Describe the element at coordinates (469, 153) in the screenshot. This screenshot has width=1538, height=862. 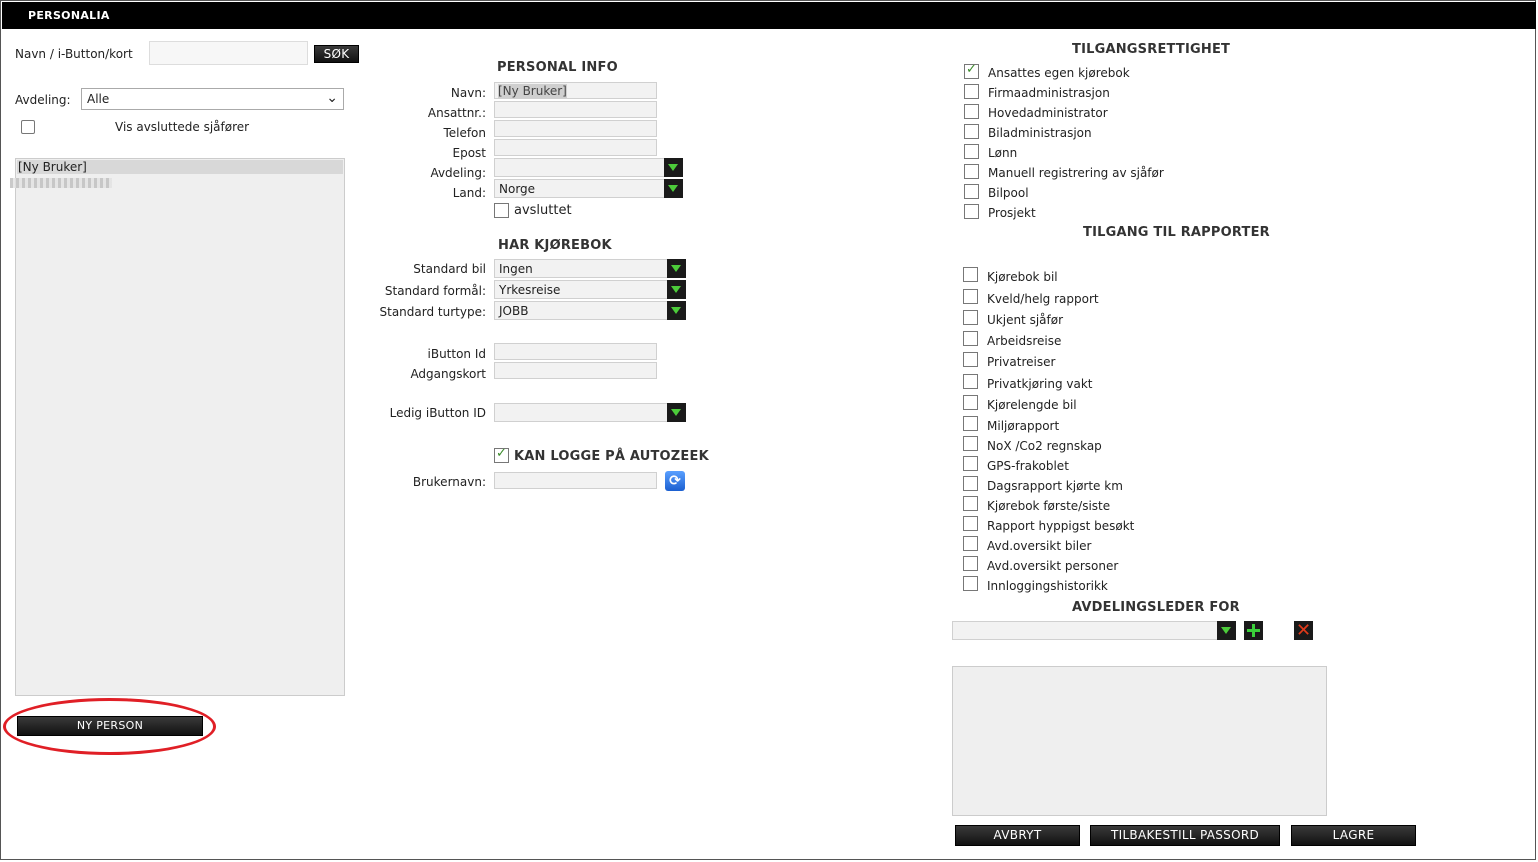
I see `email-label: Epost` at that location.